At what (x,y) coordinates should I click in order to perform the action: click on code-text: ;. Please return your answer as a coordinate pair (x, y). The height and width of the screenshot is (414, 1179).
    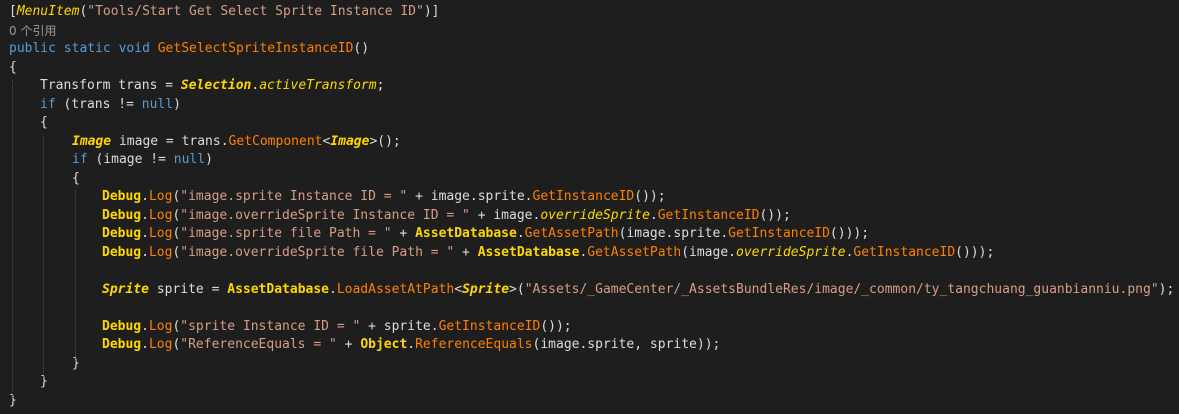
    Looking at the image, I should click on (380, 85).